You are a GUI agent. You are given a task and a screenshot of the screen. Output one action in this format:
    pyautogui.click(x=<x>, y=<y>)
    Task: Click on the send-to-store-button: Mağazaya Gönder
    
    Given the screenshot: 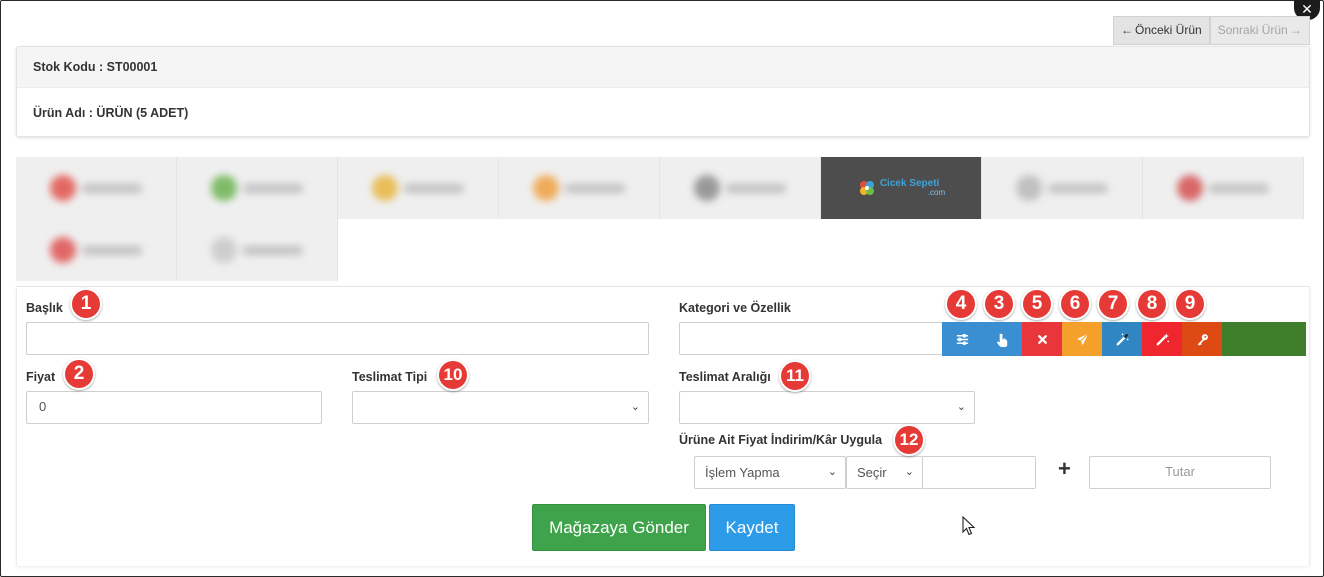 What is the action you would take?
    pyautogui.click(x=619, y=527)
    